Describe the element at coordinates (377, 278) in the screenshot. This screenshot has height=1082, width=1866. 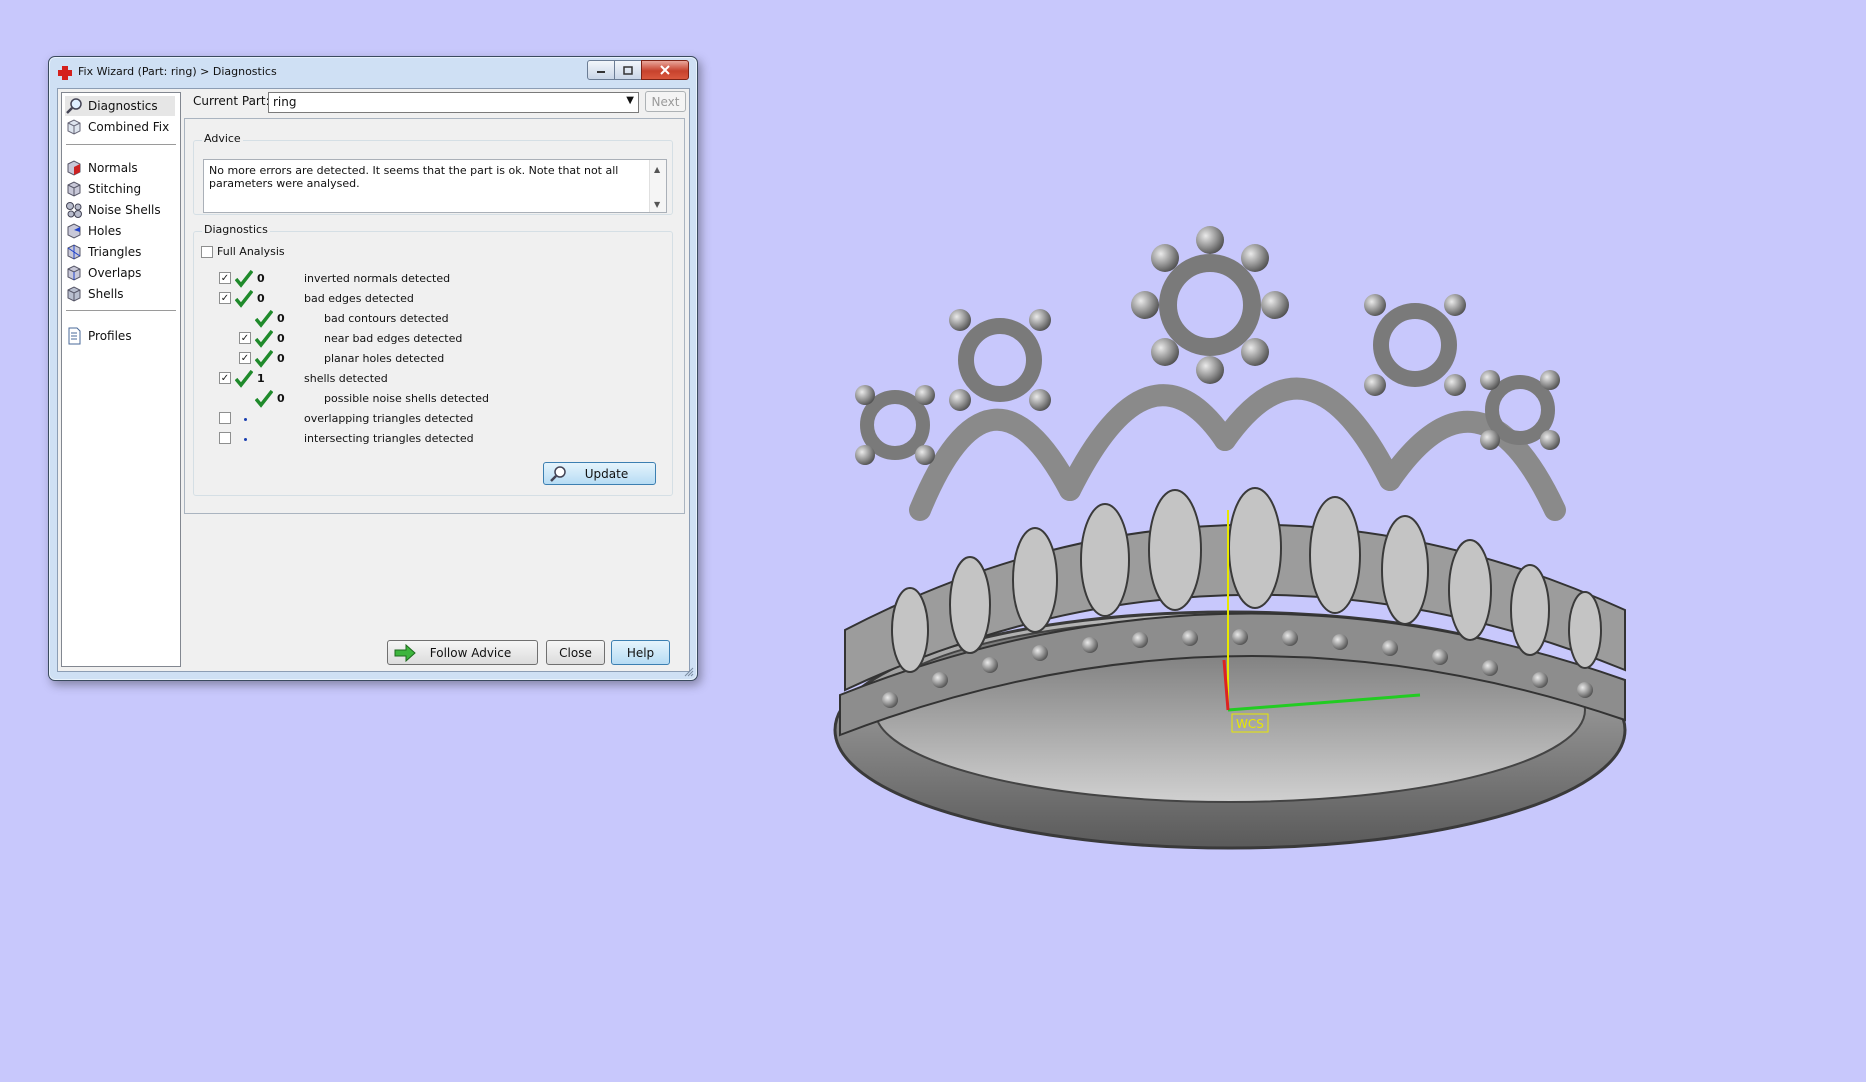
I see `diagnostic-label: inverted normals detected` at that location.